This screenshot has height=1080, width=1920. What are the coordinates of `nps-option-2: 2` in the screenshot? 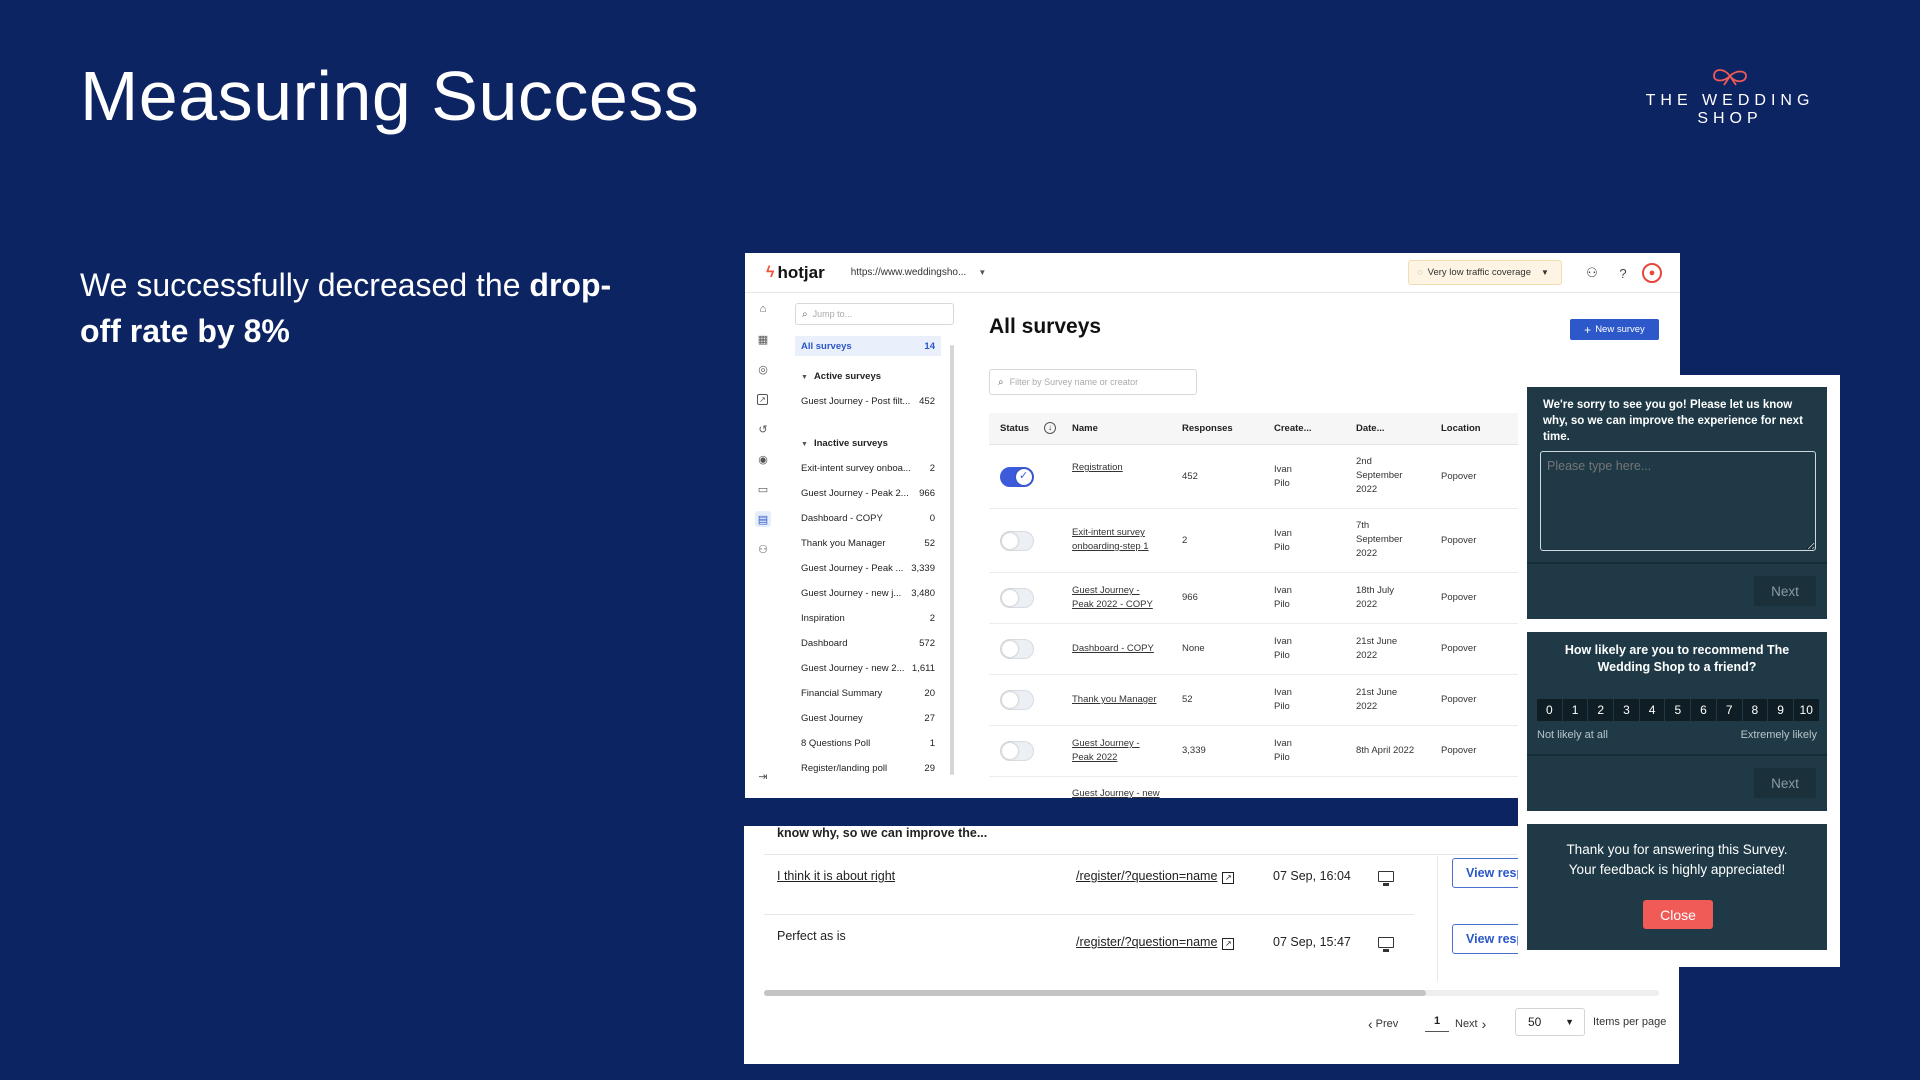 It's located at (1601, 710).